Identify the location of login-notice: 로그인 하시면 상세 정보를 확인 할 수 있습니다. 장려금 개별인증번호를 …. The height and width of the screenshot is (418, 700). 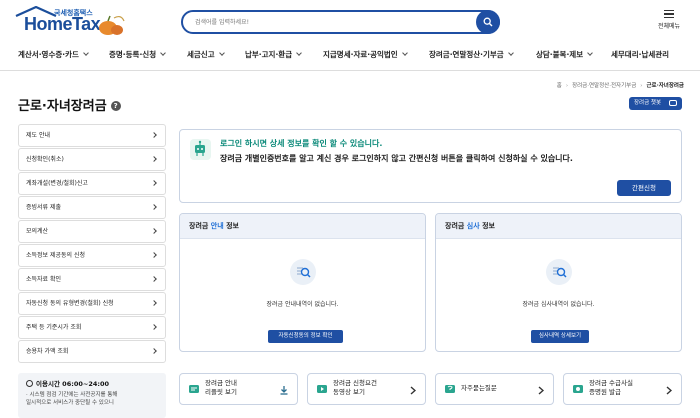
(430, 166).